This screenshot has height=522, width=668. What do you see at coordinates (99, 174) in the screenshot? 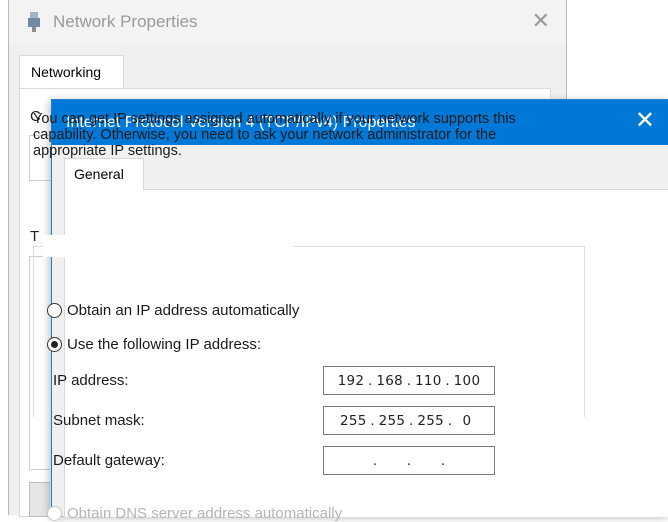
I see `tab-general-label: General` at bounding box center [99, 174].